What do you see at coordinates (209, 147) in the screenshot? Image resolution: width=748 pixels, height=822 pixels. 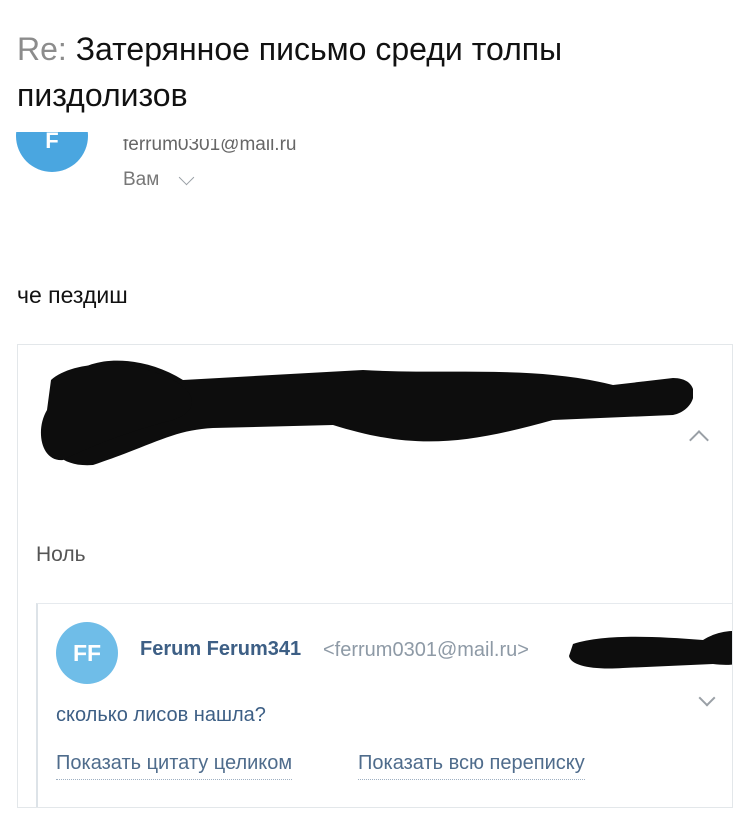 I see `sender-email: ferrum0301@mail.ru` at bounding box center [209, 147].